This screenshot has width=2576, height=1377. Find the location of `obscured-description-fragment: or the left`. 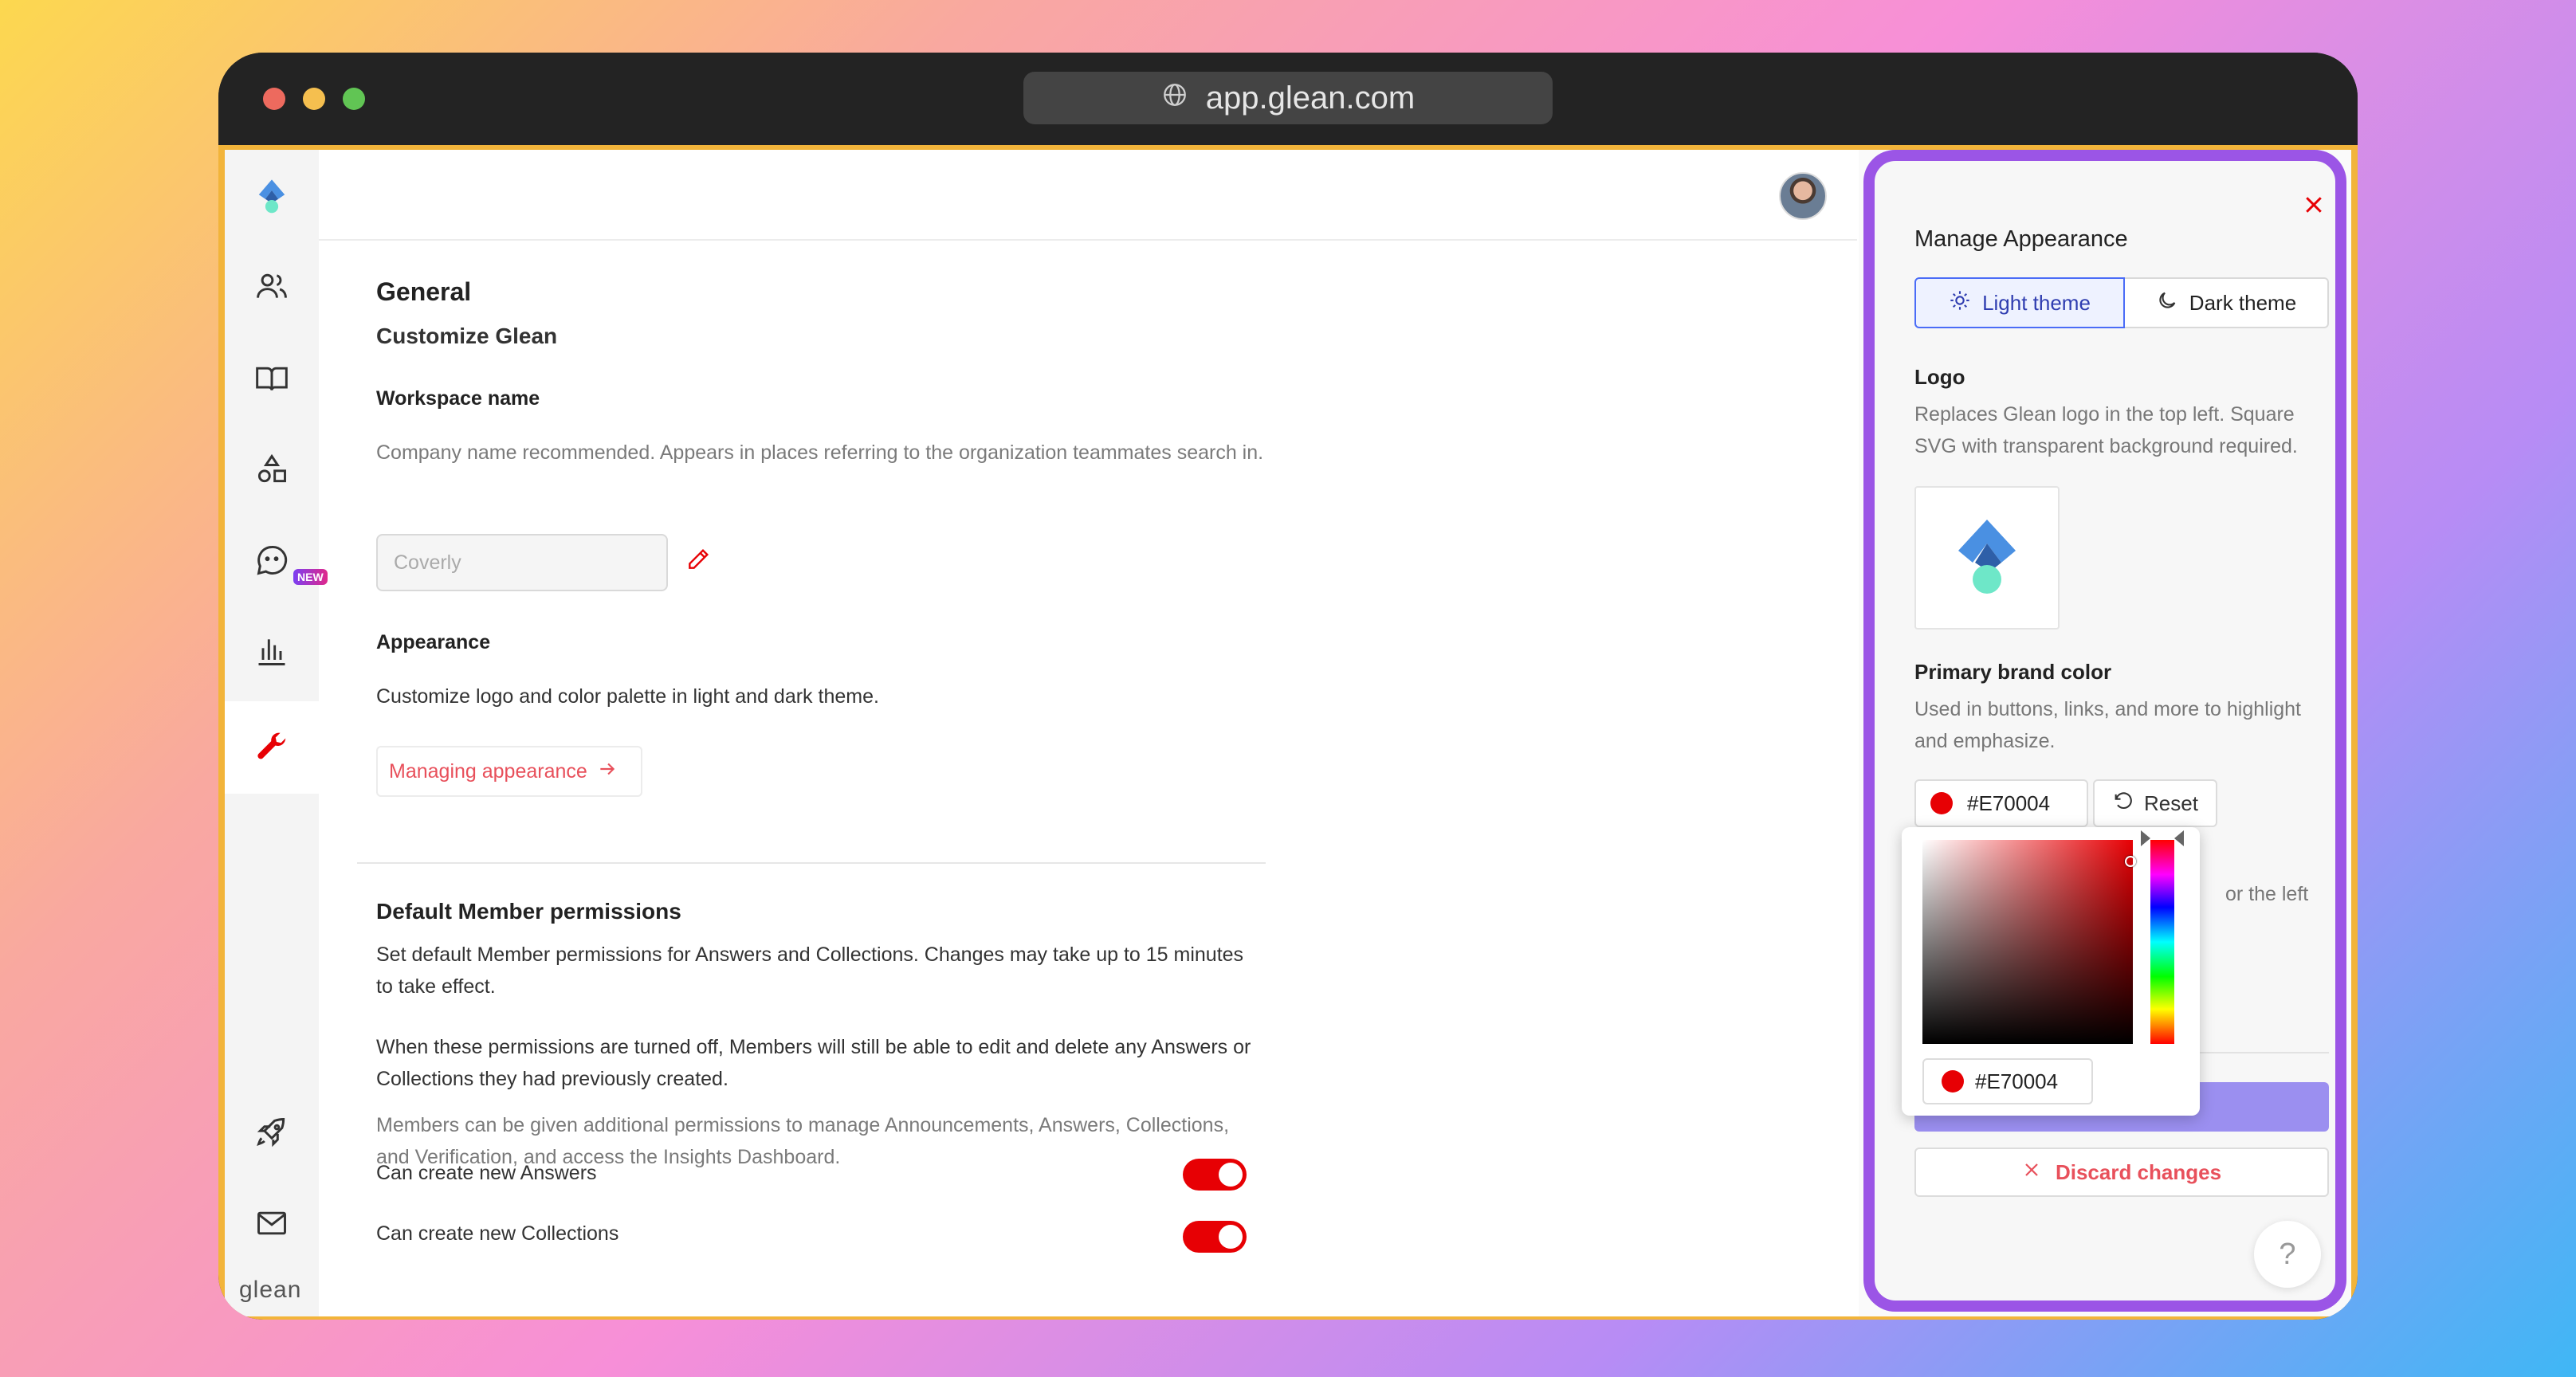

obscured-description-fragment: or the left is located at coordinates (2267, 894).